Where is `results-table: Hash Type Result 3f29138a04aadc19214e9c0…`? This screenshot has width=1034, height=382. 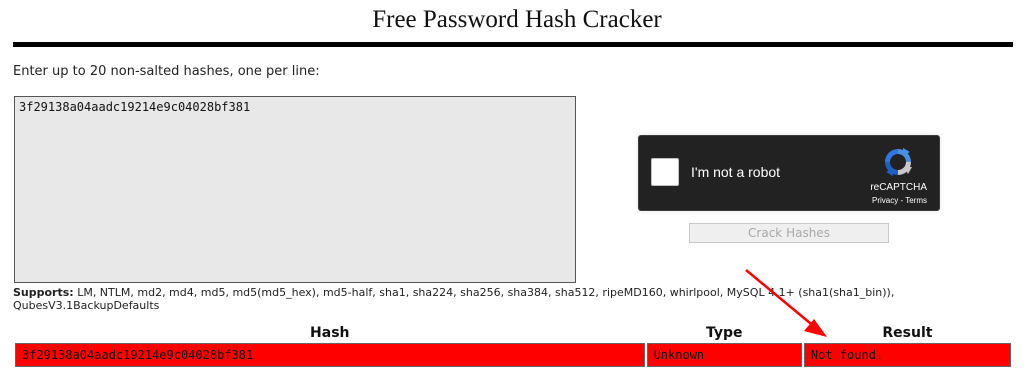 results-table: Hash Type Result 3f29138a04aadc19214e9c0… is located at coordinates (513, 345).